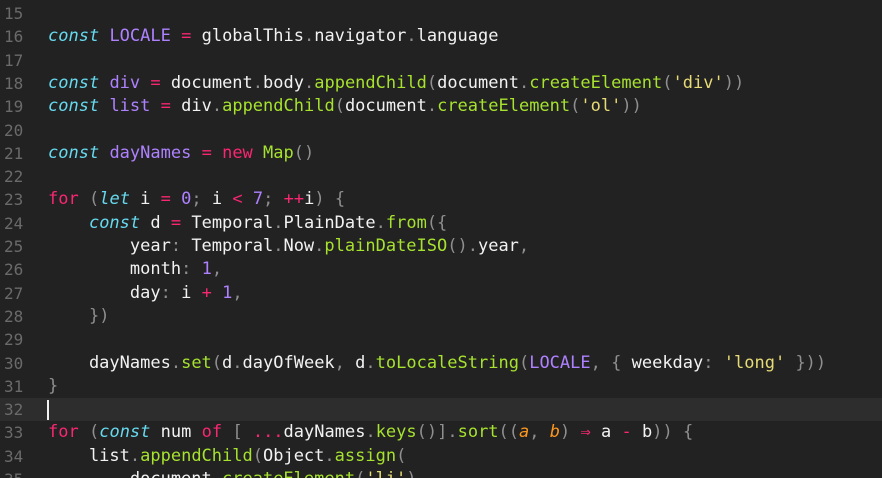 This screenshot has height=478, width=882. What do you see at coordinates (145, 293) in the screenshot?
I see `code-text: day: i + 1,` at bounding box center [145, 293].